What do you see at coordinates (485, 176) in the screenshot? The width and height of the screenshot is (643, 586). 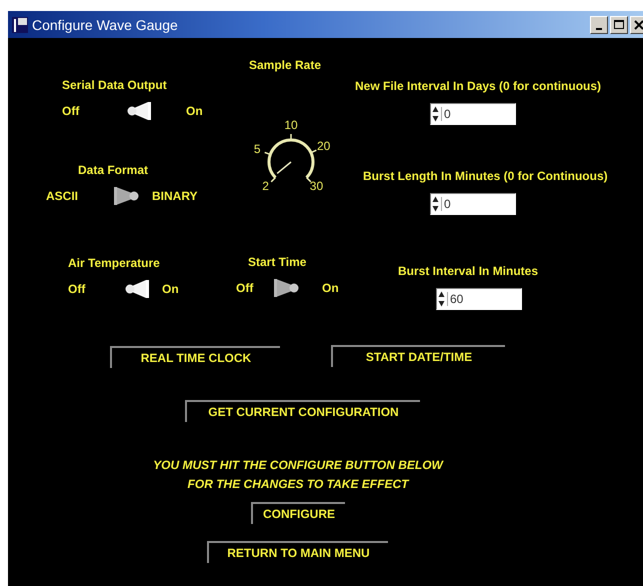 I see `field-label: Burst Length In Minutes (0 for Continuous)` at bounding box center [485, 176].